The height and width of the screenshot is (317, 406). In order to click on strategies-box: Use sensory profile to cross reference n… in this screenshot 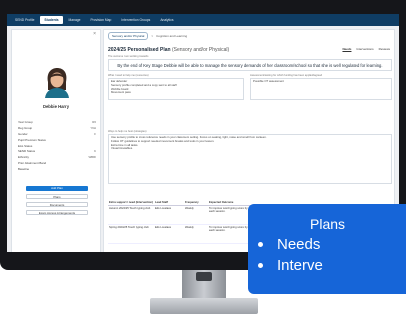, I will do `click(250, 159)`.